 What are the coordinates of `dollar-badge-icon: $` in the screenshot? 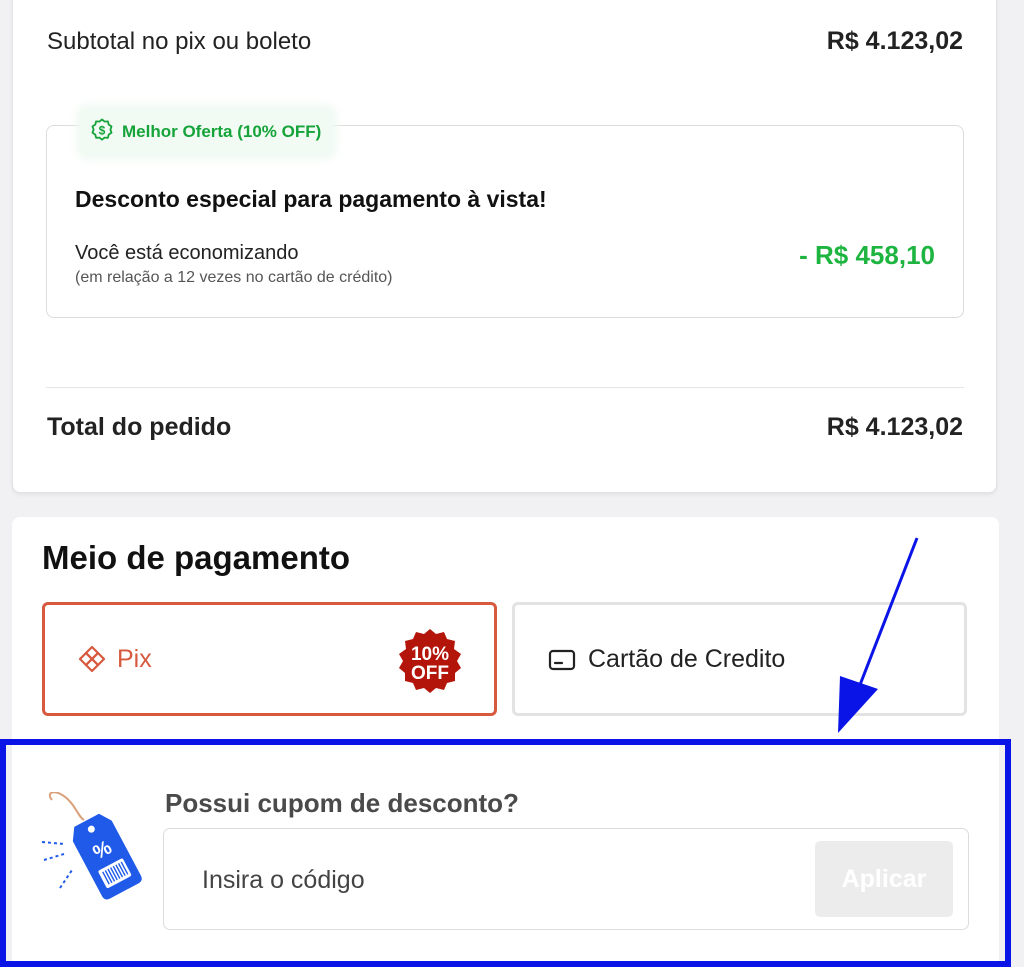 It's located at (102, 132).